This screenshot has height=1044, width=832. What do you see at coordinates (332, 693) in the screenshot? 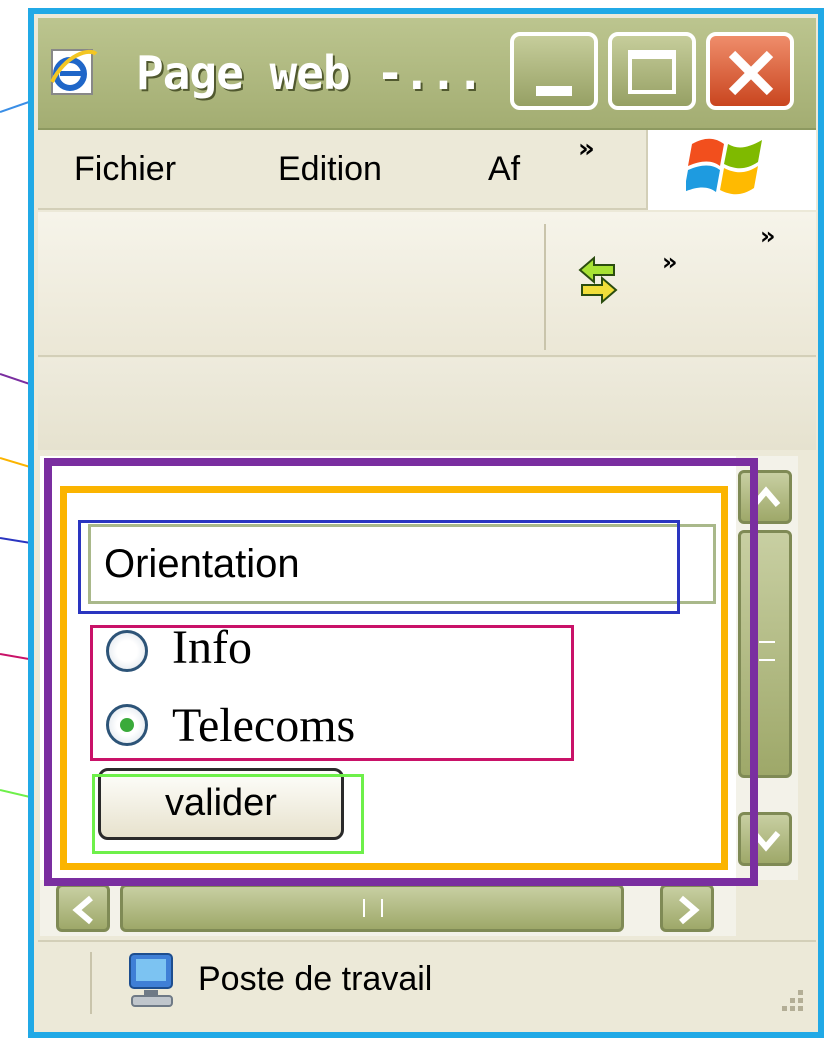
I see `annotation-radios` at bounding box center [332, 693].